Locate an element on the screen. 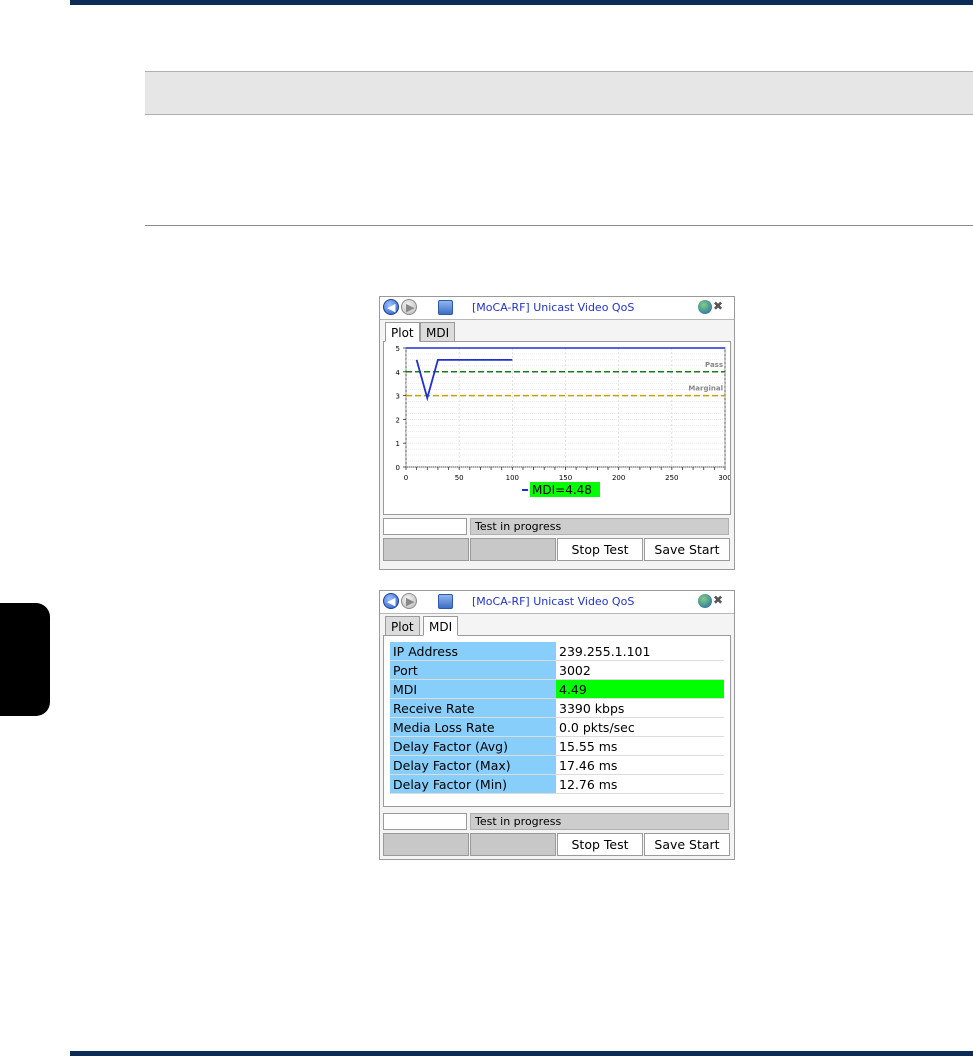 Image resolution: width=973 pixels, height=1056 pixels. row-value: 239.255.1.101 is located at coordinates (640, 651).